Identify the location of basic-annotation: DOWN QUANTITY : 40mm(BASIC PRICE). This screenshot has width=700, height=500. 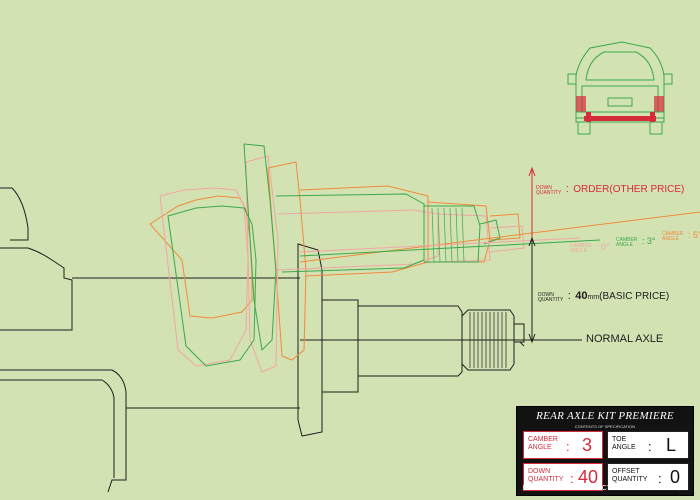
(604, 296).